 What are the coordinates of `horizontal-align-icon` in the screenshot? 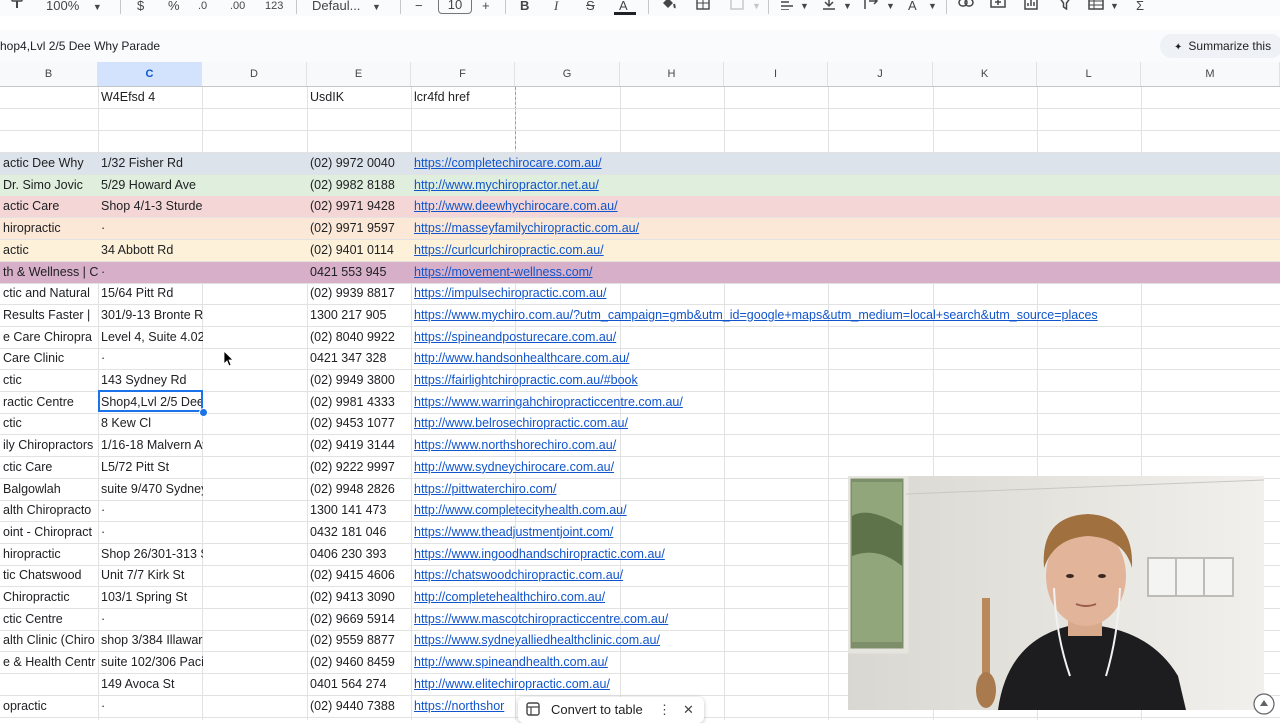 It's located at (787, 8).